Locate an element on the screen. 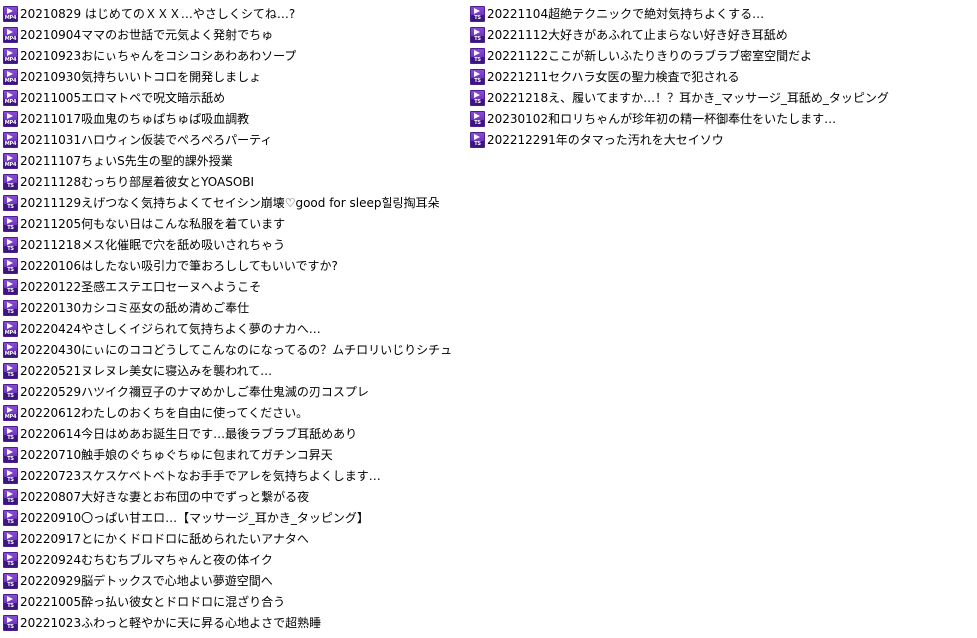 This screenshot has height=638, width=977. file-item: TS 20220710触手娘のぐちゅぐちゅに包まれてガチンコ昇天 is located at coordinates (233, 454).